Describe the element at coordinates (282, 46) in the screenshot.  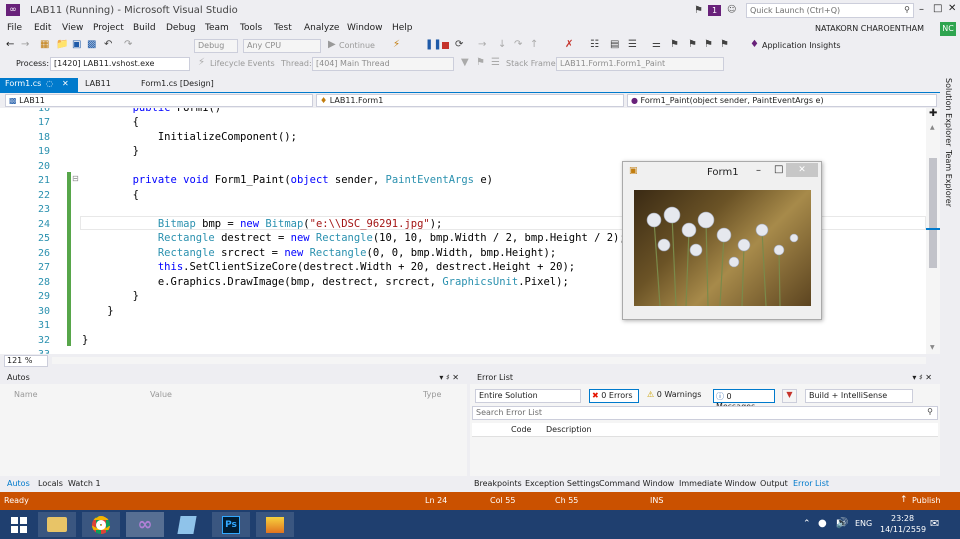
I see `platform-select: Any CPU` at that location.